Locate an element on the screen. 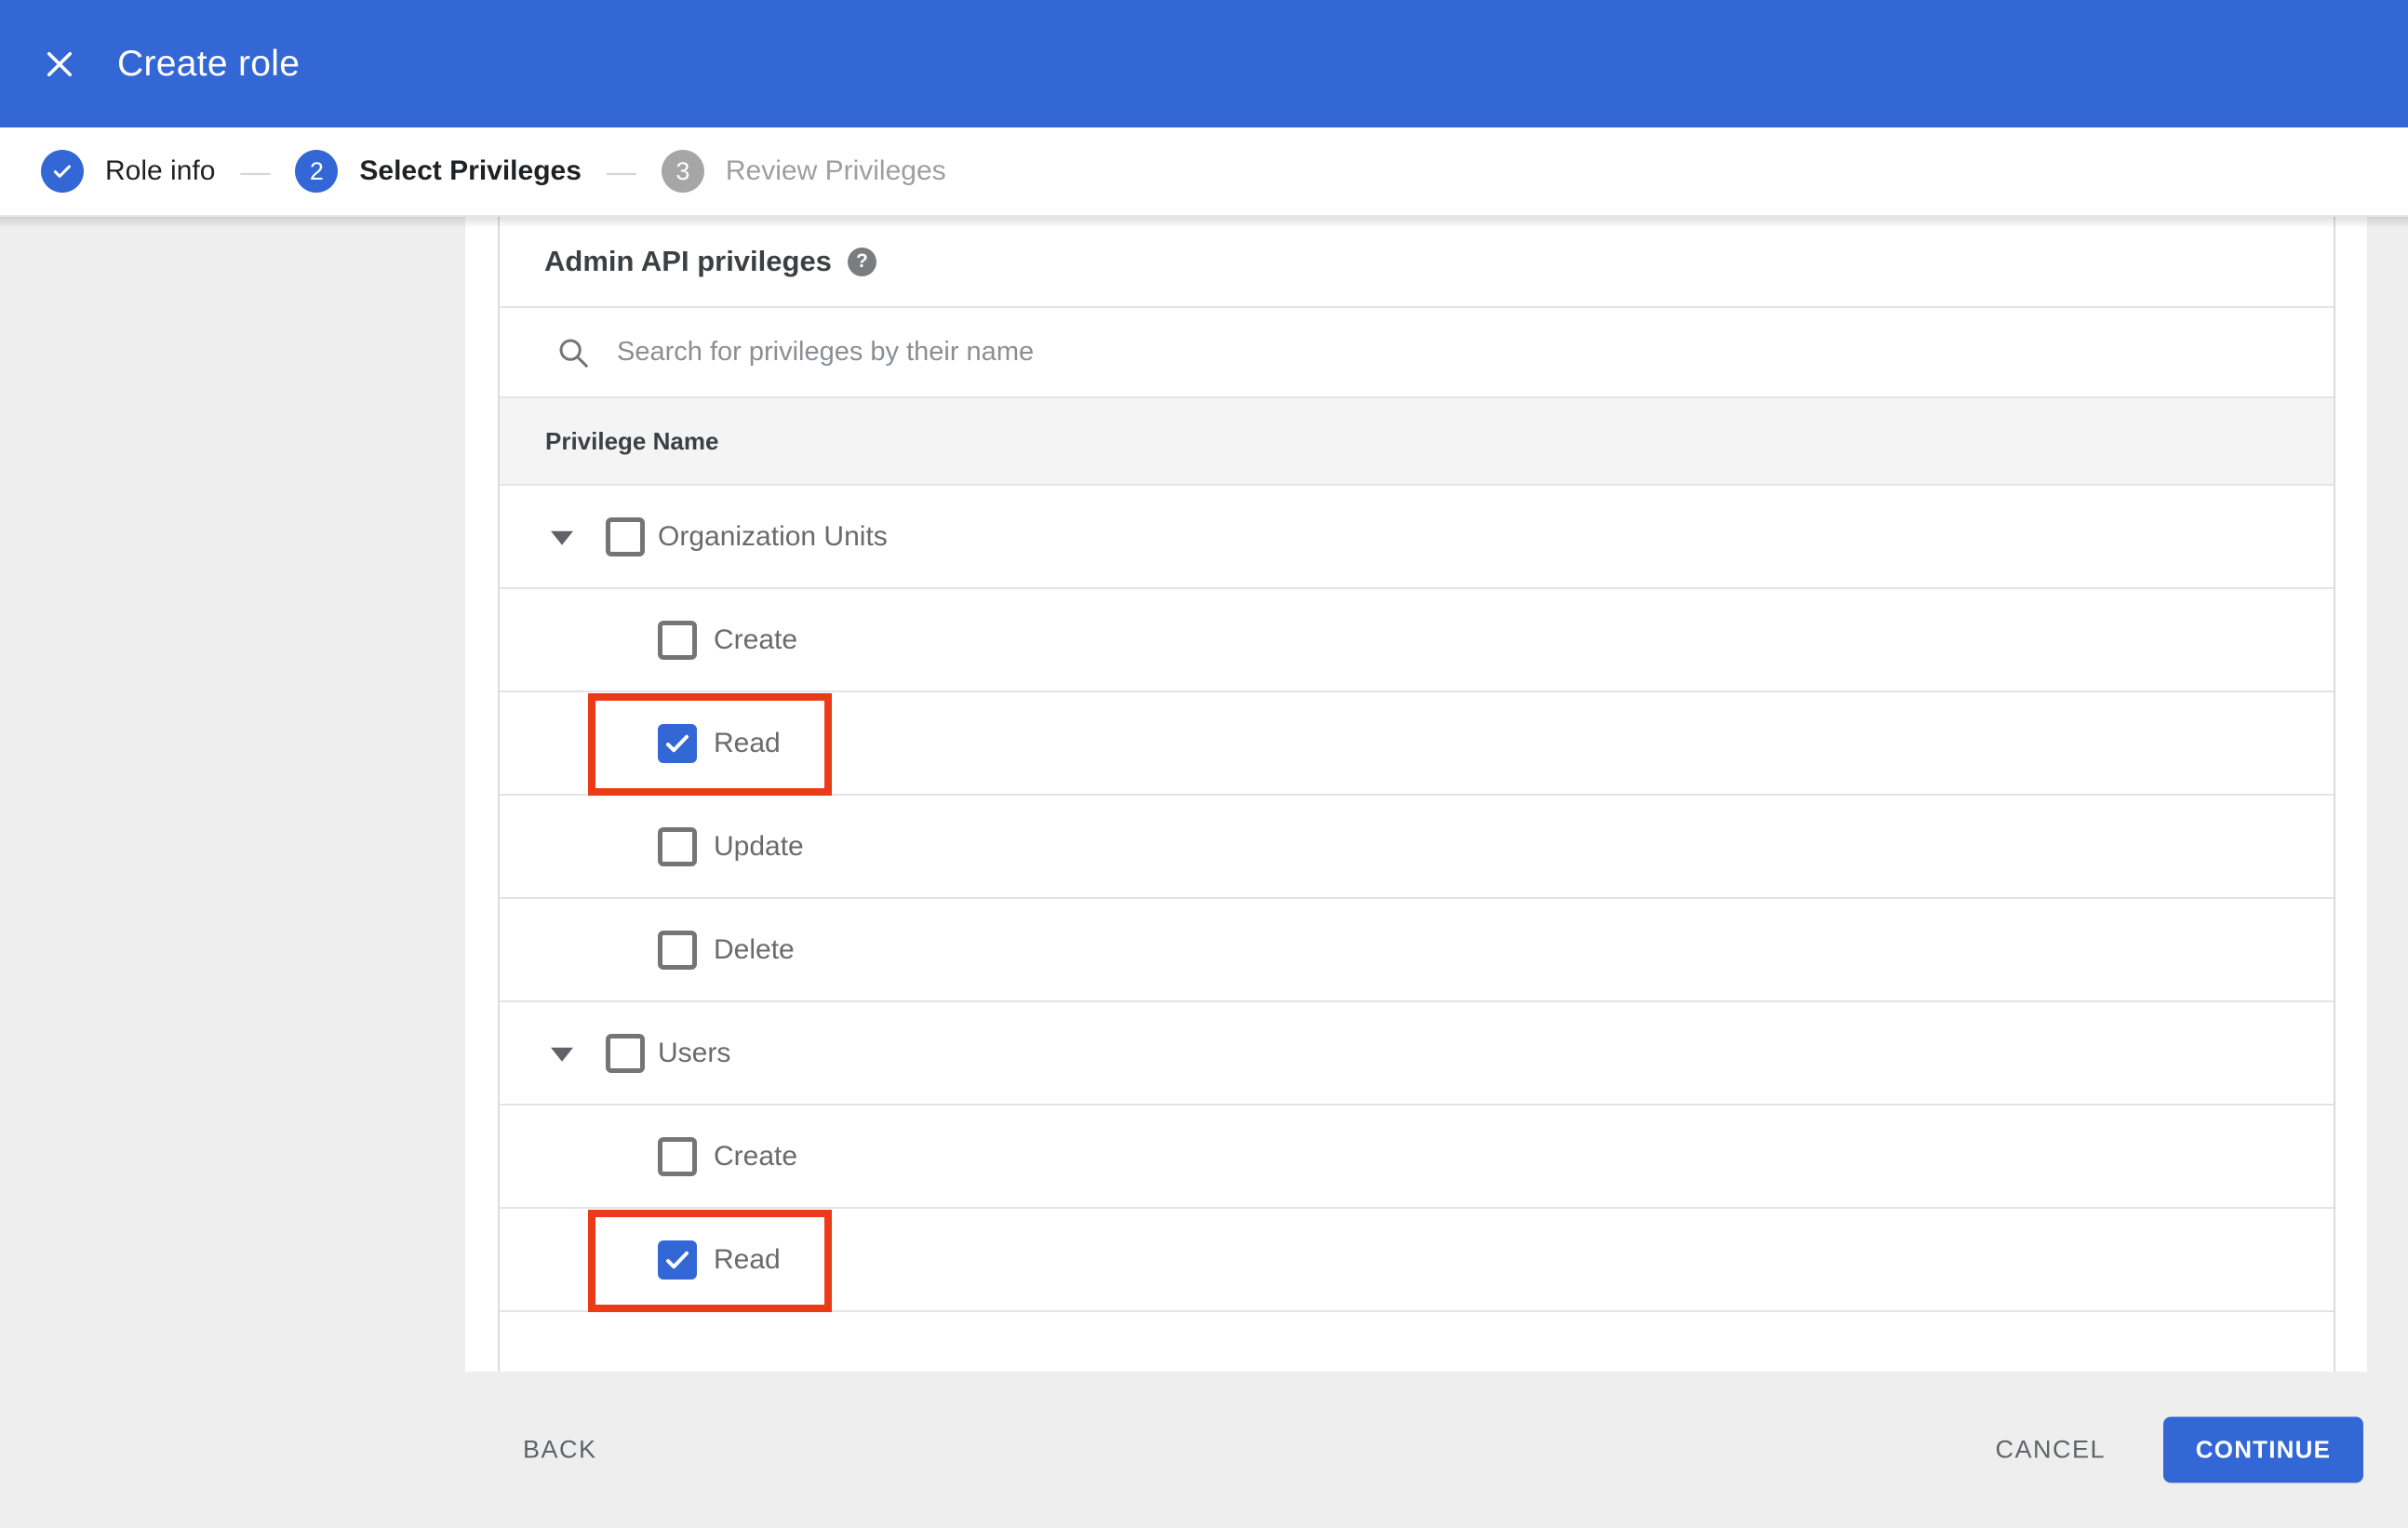 The height and width of the screenshot is (1528, 2408). step-label: Review Privileges is located at coordinates (836, 170).